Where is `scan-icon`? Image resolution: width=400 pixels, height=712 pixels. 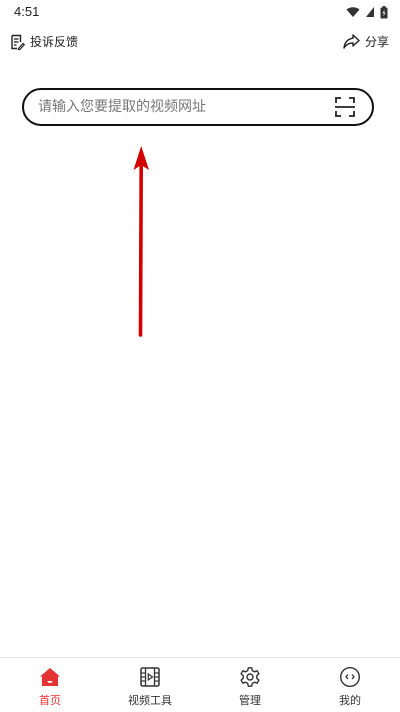
scan-icon is located at coordinates (345, 107).